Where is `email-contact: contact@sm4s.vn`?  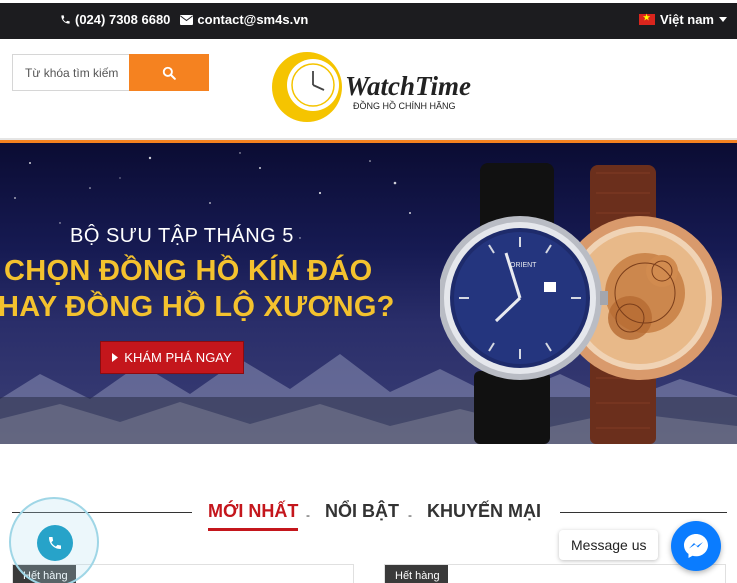 email-contact: contact@sm4s.vn is located at coordinates (244, 19).